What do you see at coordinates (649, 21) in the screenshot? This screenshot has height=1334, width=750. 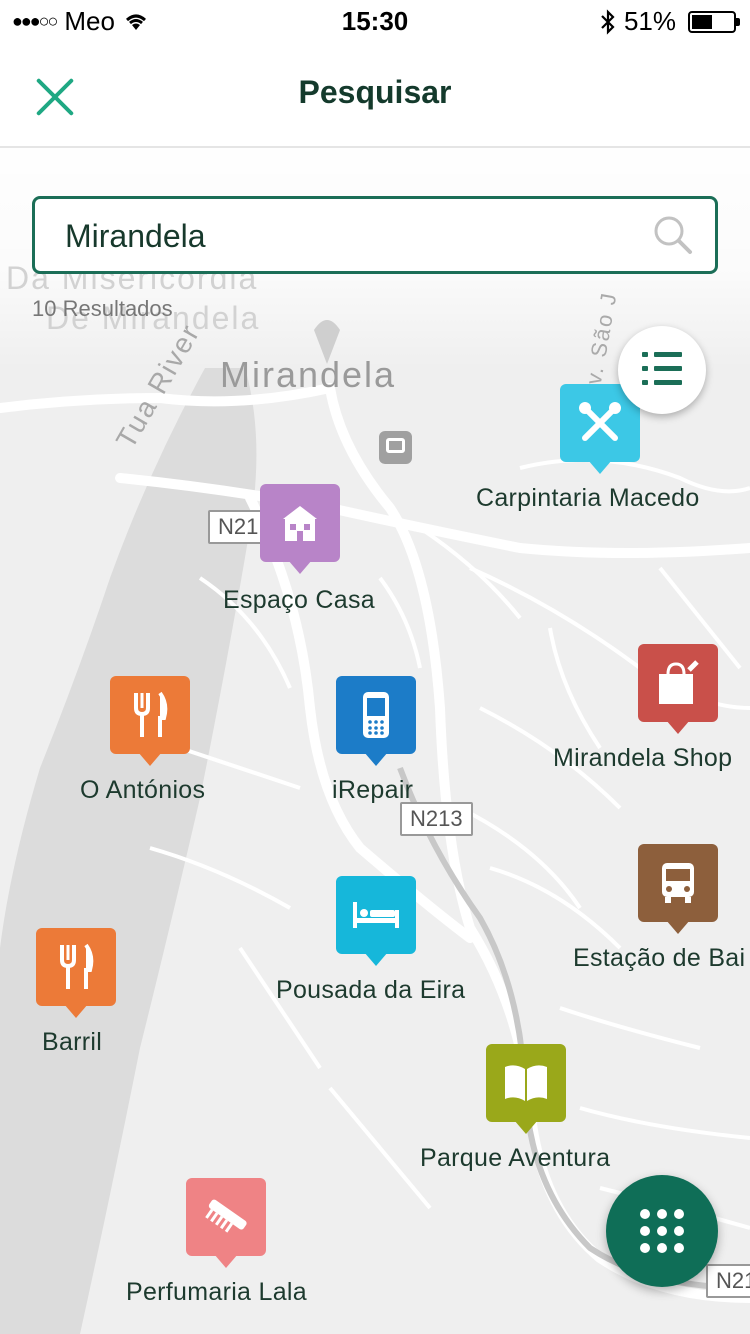 I see `battery-percent: 51%` at bounding box center [649, 21].